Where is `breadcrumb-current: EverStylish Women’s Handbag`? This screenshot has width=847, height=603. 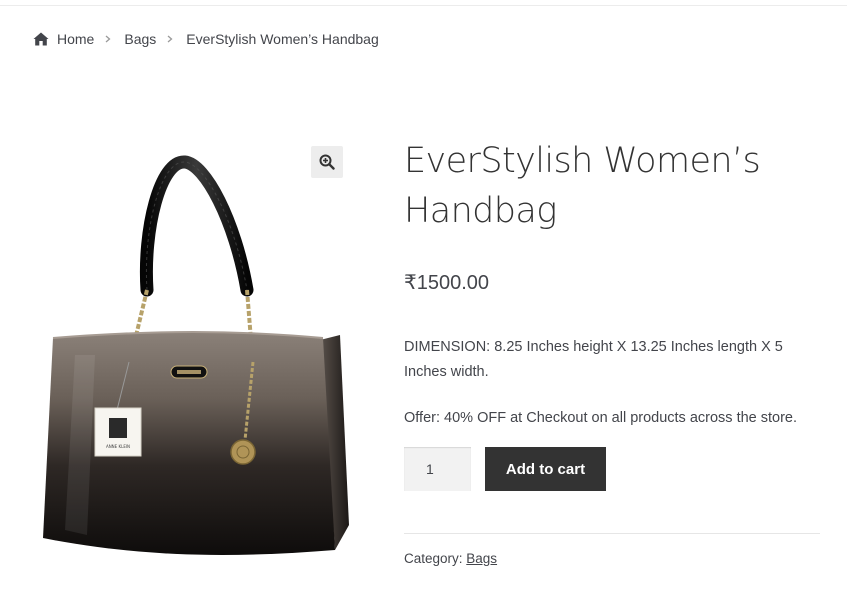 breadcrumb-current: EverStylish Women’s Handbag is located at coordinates (282, 39).